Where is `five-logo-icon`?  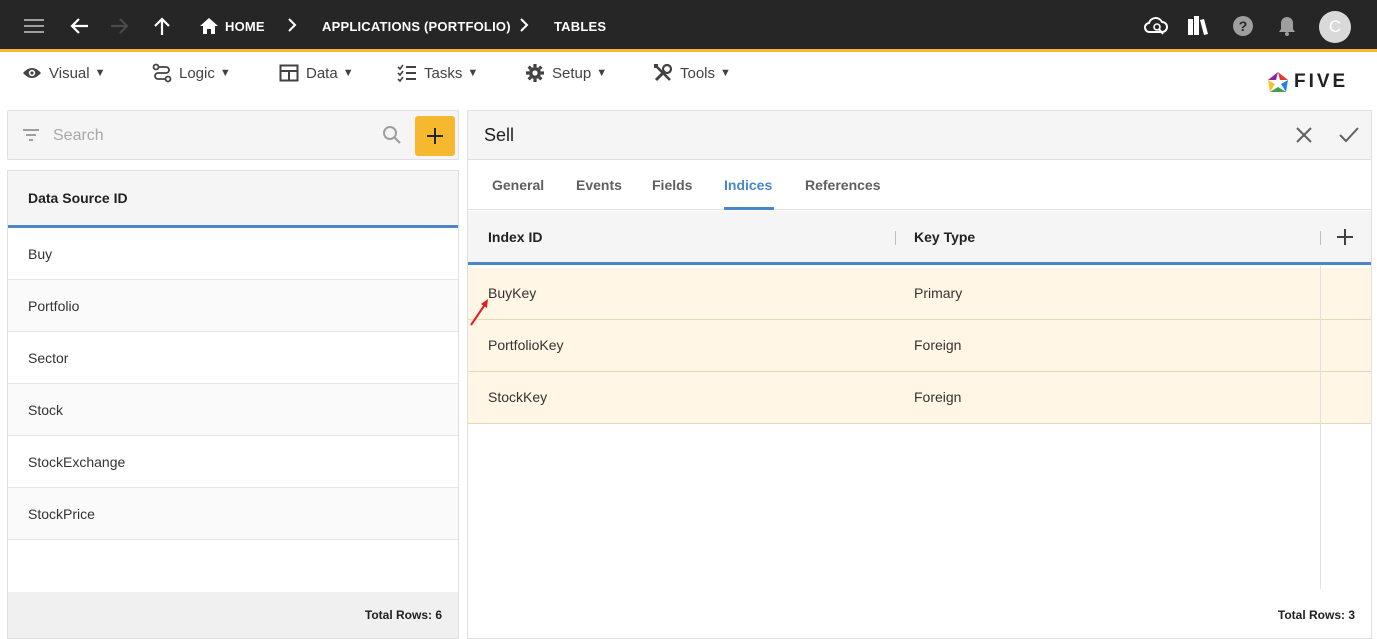
five-logo-icon is located at coordinates (1278, 82).